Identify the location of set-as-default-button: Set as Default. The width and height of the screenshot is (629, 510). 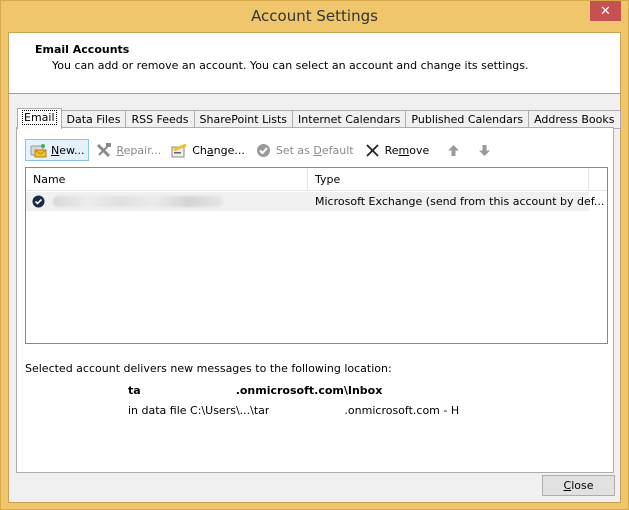
(304, 150).